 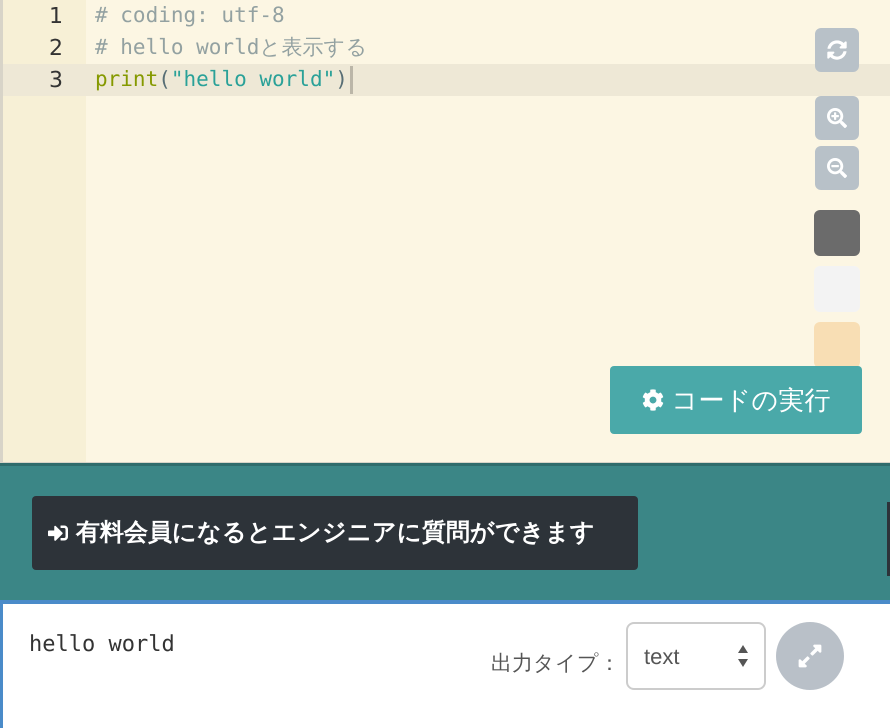 What do you see at coordinates (55, 48) in the screenshot?
I see `line-number: 2` at bounding box center [55, 48].